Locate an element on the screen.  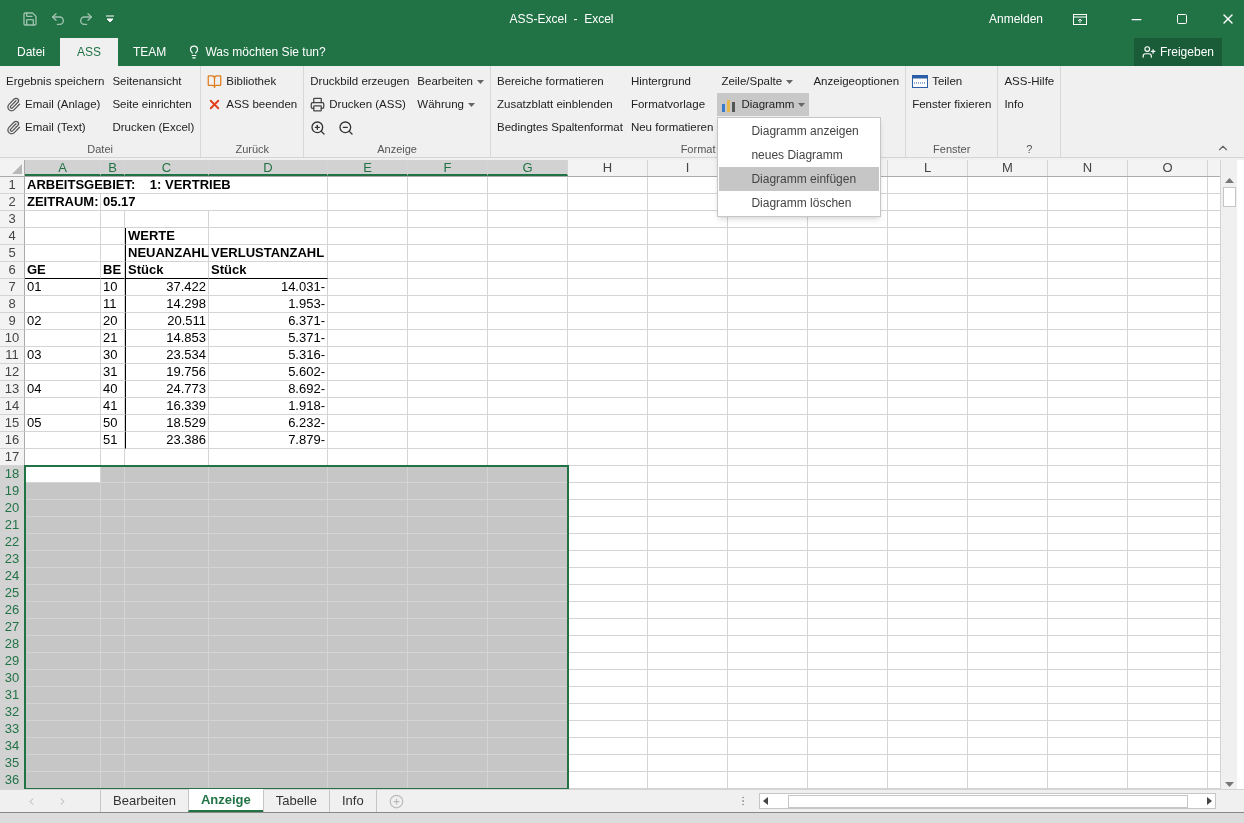
table-cell: 20 is located at coordinates (113, 321).